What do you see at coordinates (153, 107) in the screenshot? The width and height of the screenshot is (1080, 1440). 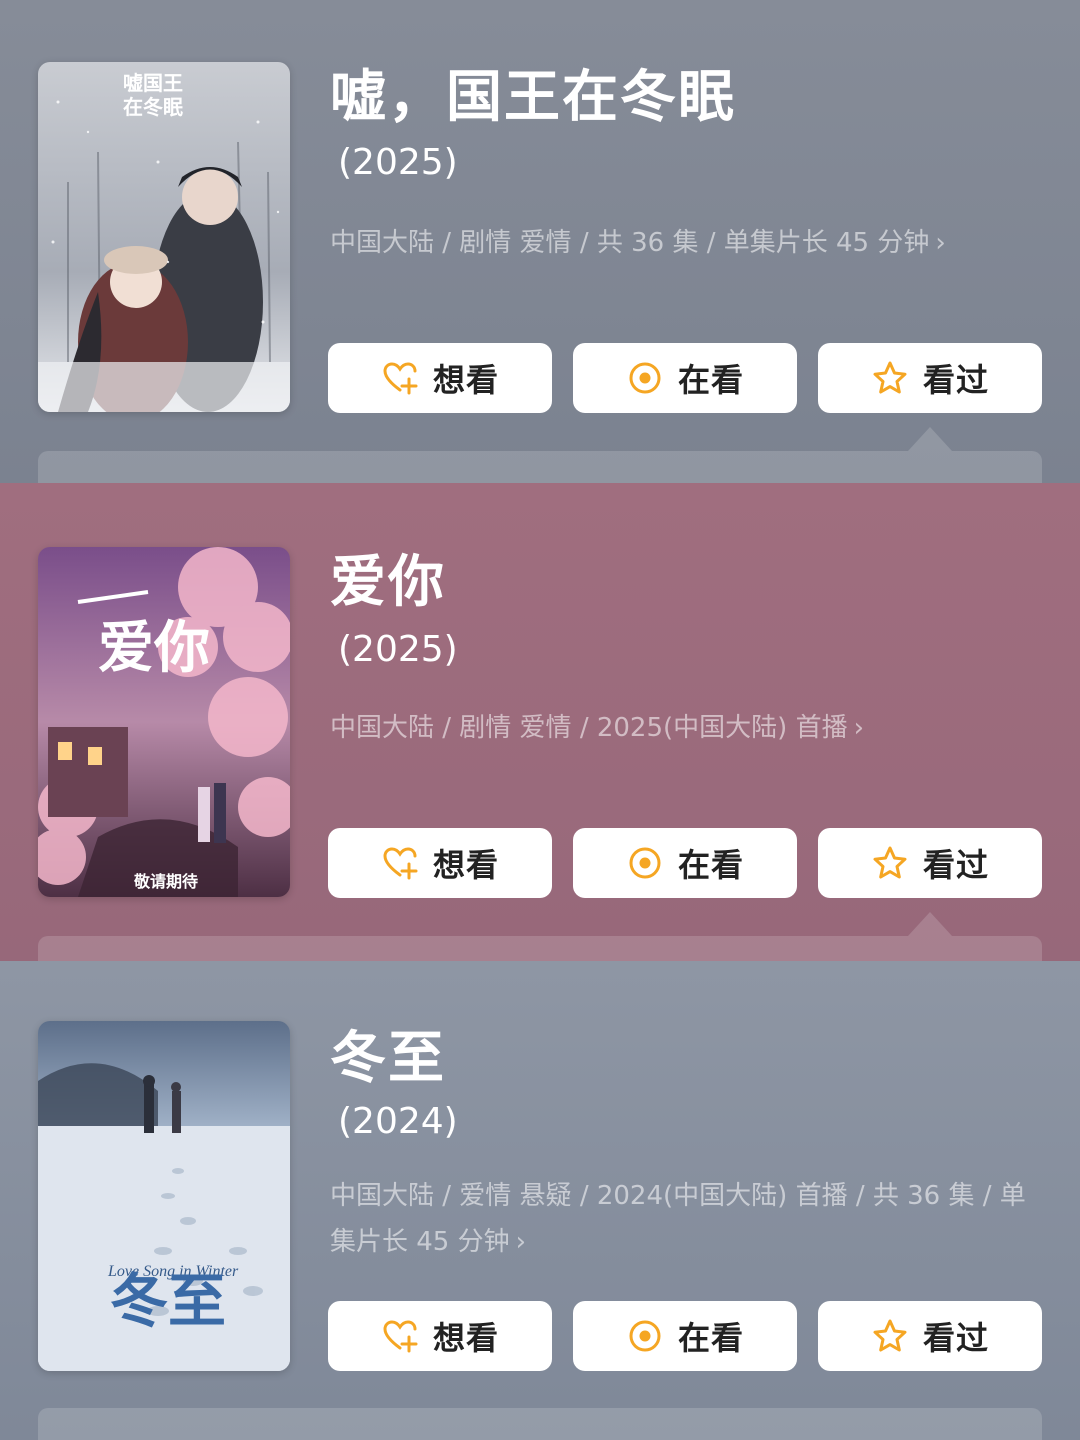 I see `svg-text: 在冬眠` at bounding box center [153, 107].